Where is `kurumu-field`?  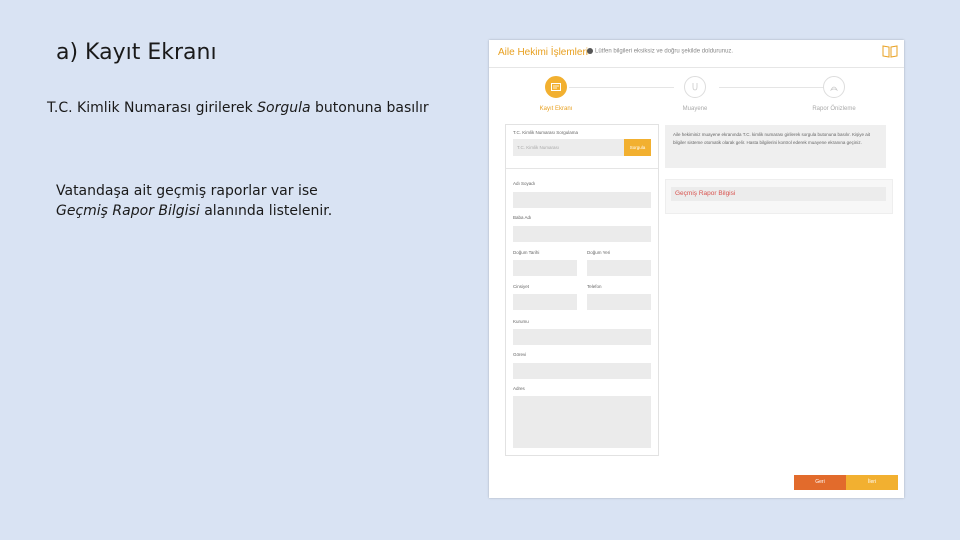
kurumu-field is located at coordinates (582, 337).